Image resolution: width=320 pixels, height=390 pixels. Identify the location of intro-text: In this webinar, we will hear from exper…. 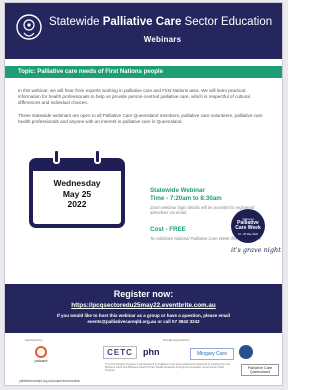
(143, 106).